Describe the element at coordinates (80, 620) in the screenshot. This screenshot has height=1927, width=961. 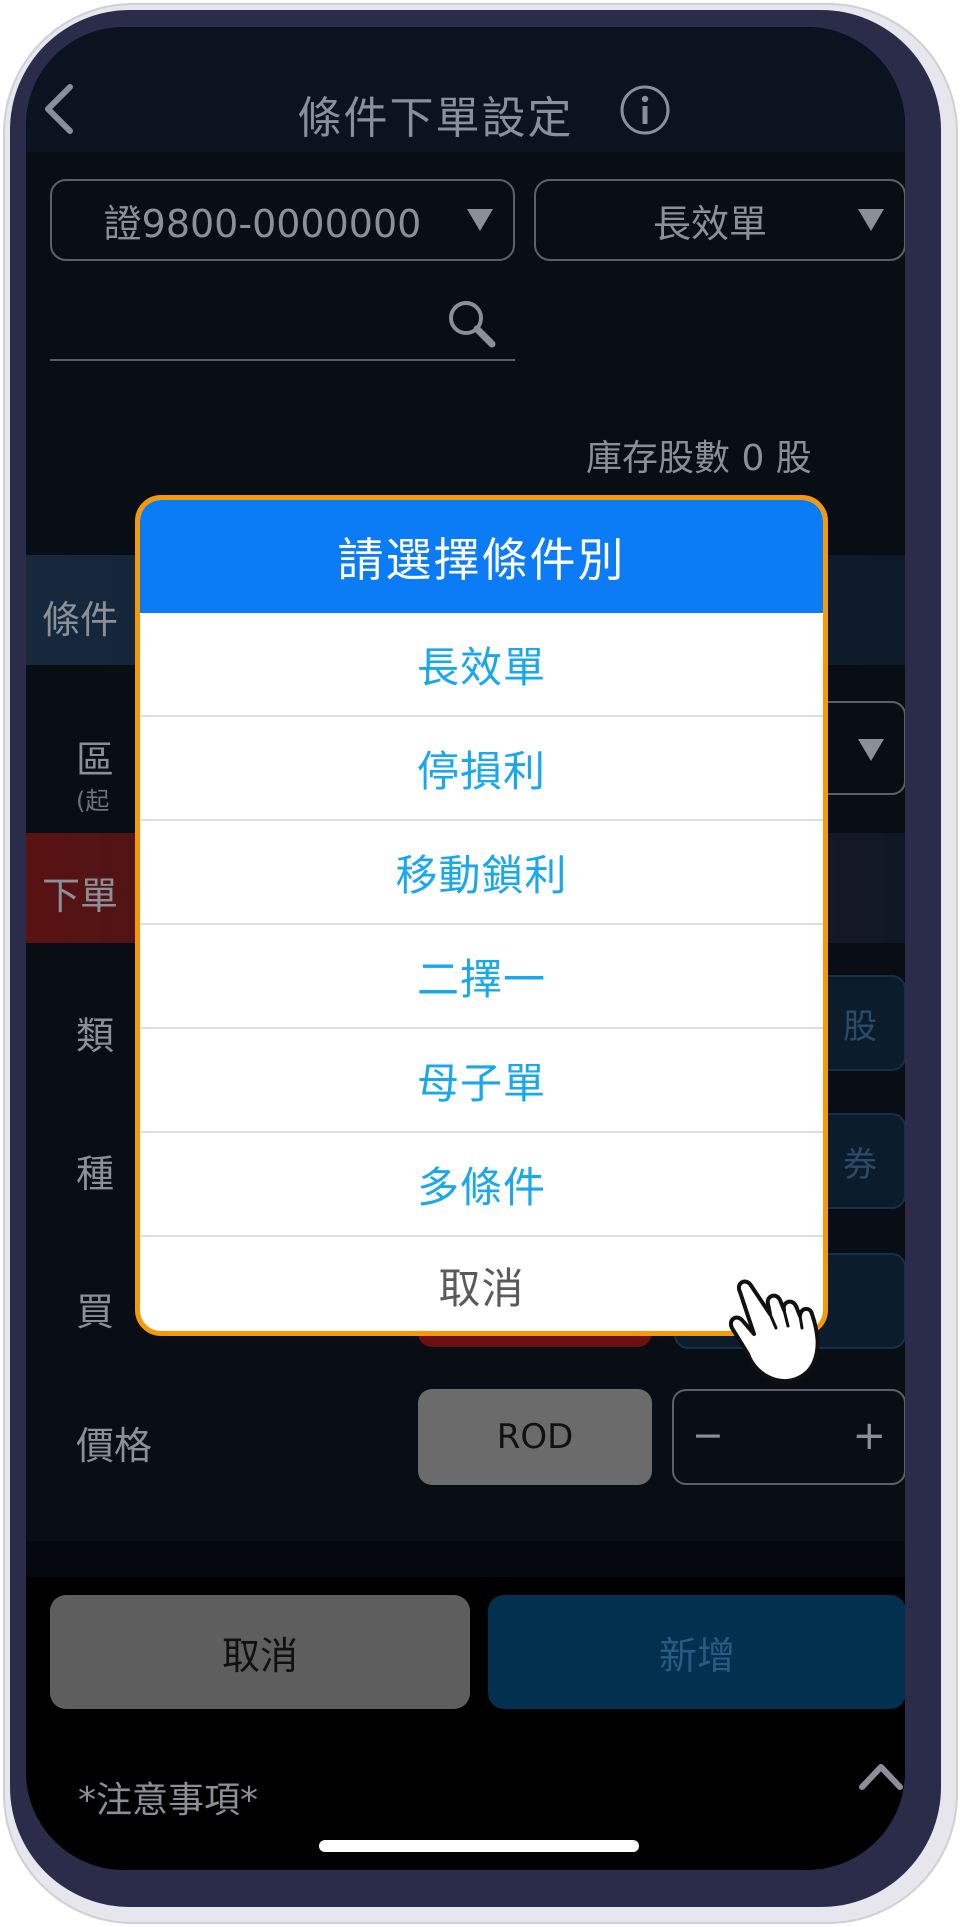
I see `condition-section-label: 條件` at that location.